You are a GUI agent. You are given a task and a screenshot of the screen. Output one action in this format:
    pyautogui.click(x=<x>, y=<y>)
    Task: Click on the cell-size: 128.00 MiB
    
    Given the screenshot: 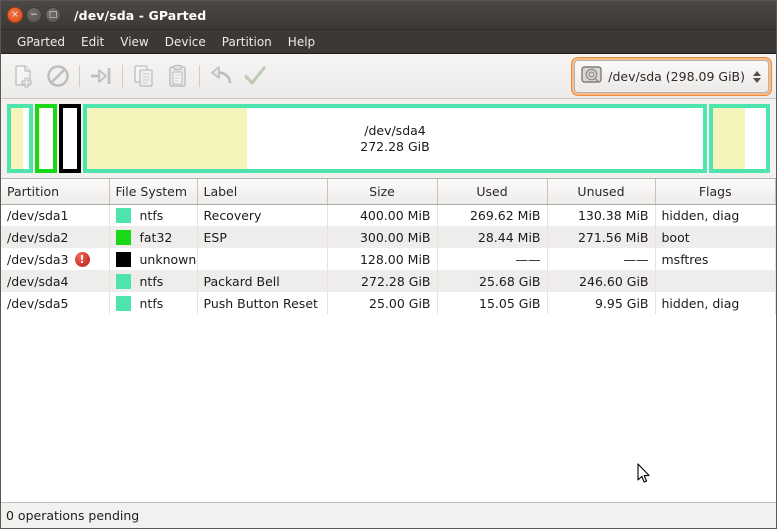 What is the action you would take?
    pyautogui.click(x=382, y=259)
    